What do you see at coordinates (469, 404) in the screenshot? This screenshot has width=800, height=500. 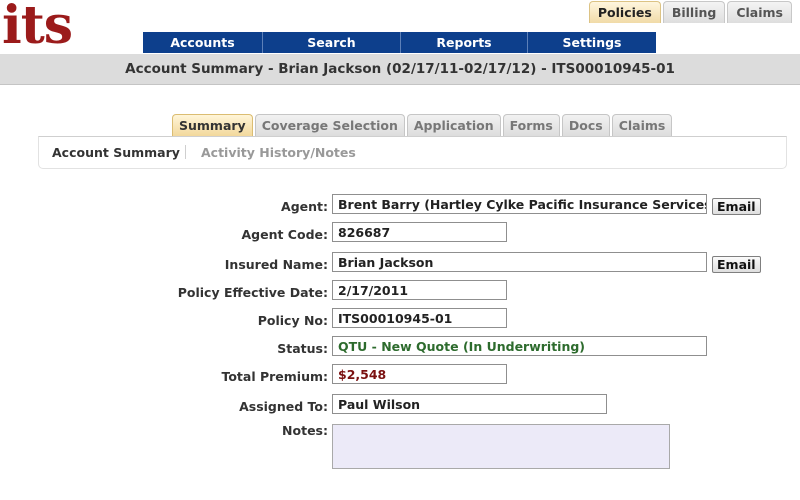 I see `assigned-to-field: Paul Wilson` at bounding box center [469, 404].